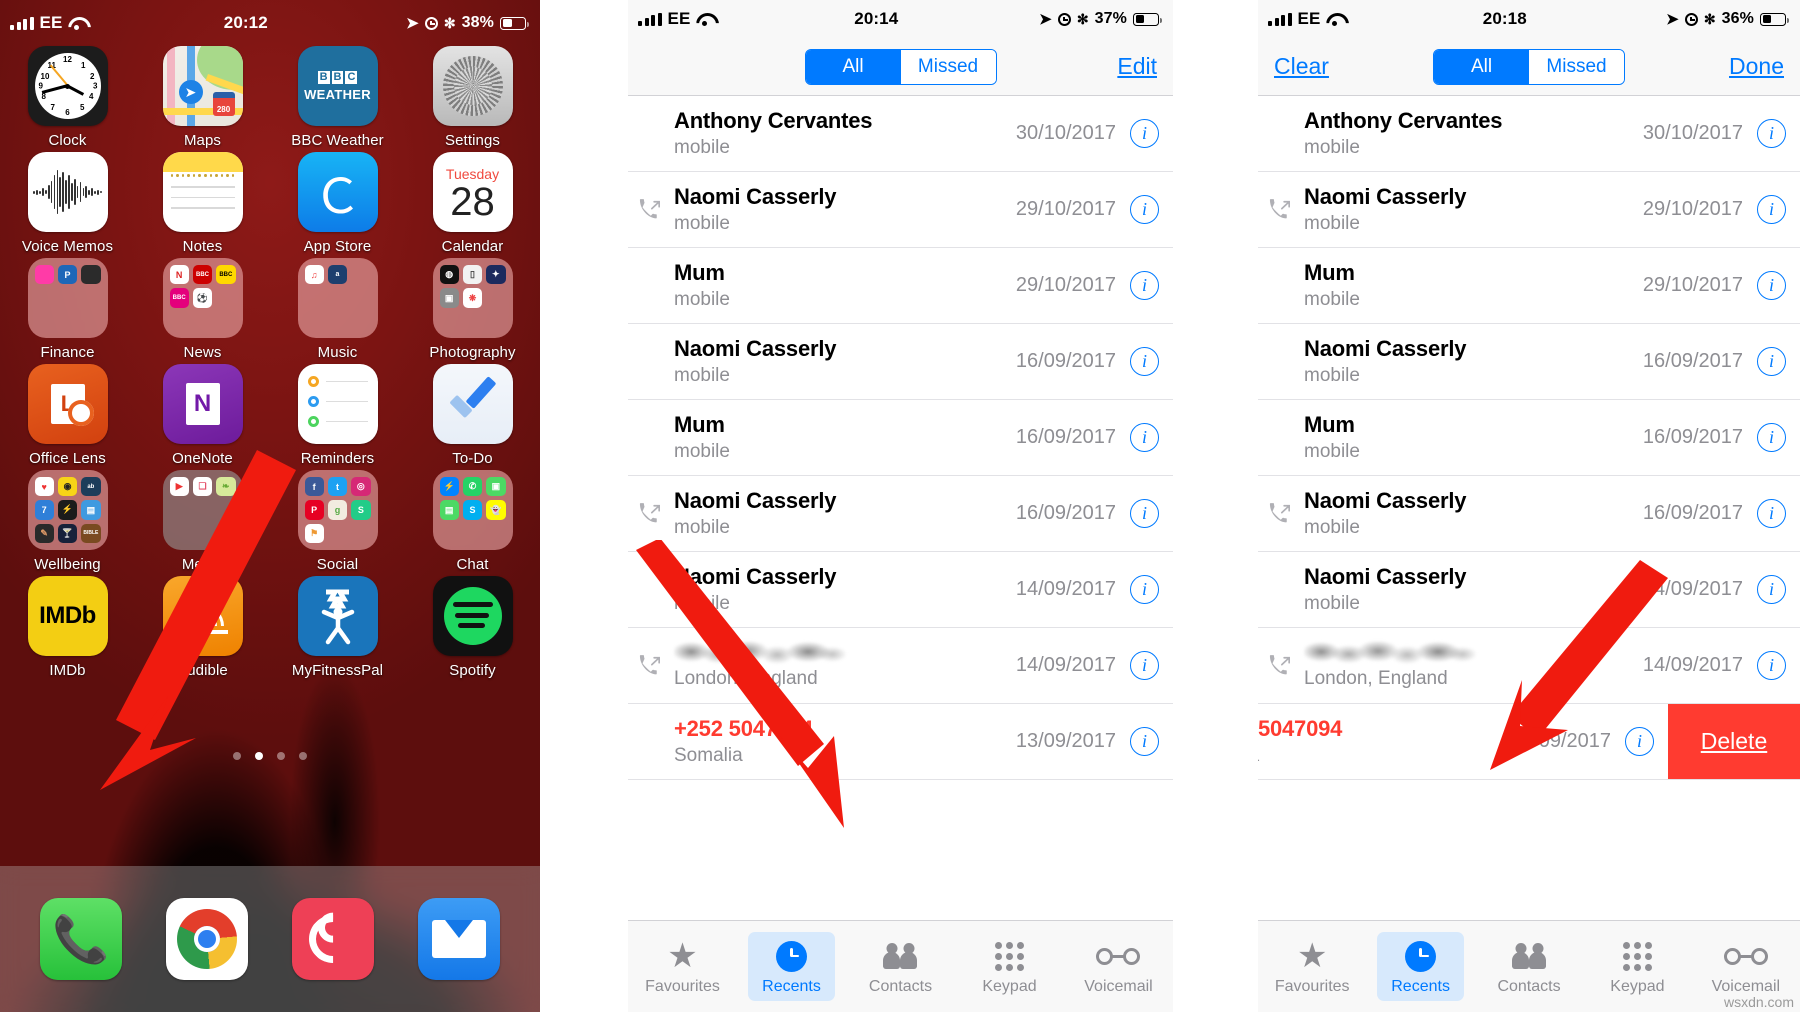 This screenshot has width=1800, height=1012. Describe the element at coordinates (472, 415) in the screenshot. I see `app-to-do: To-Do` at that location.